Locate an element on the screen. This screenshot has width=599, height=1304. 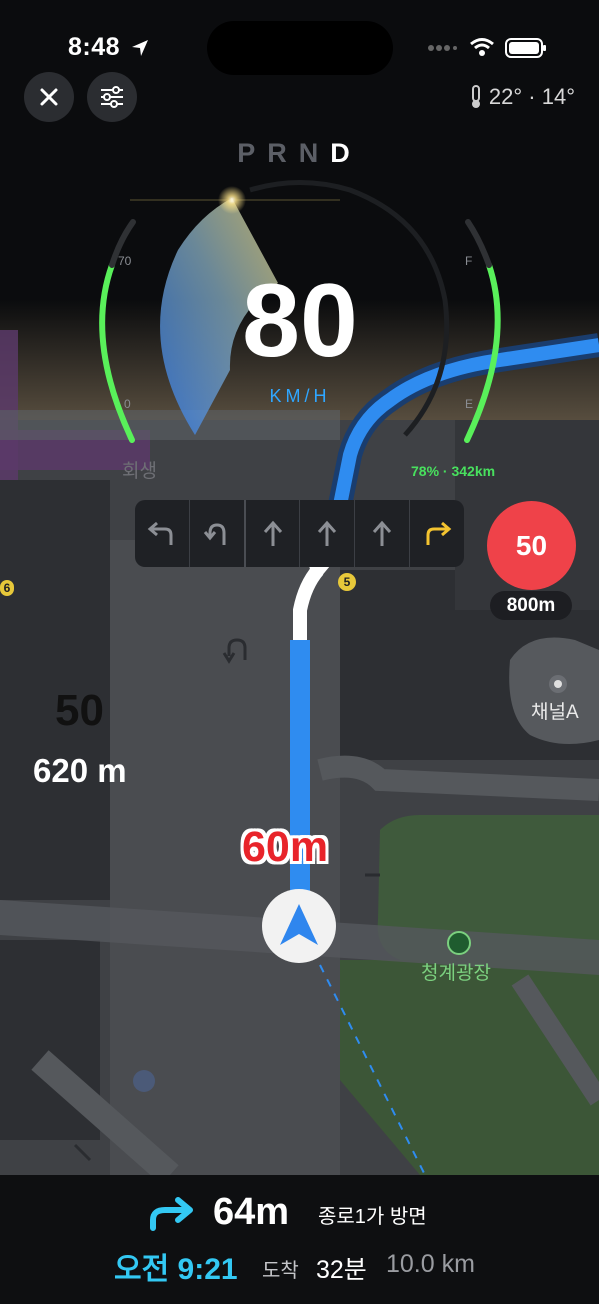
battery-icon is located at coordinates (525, 48).